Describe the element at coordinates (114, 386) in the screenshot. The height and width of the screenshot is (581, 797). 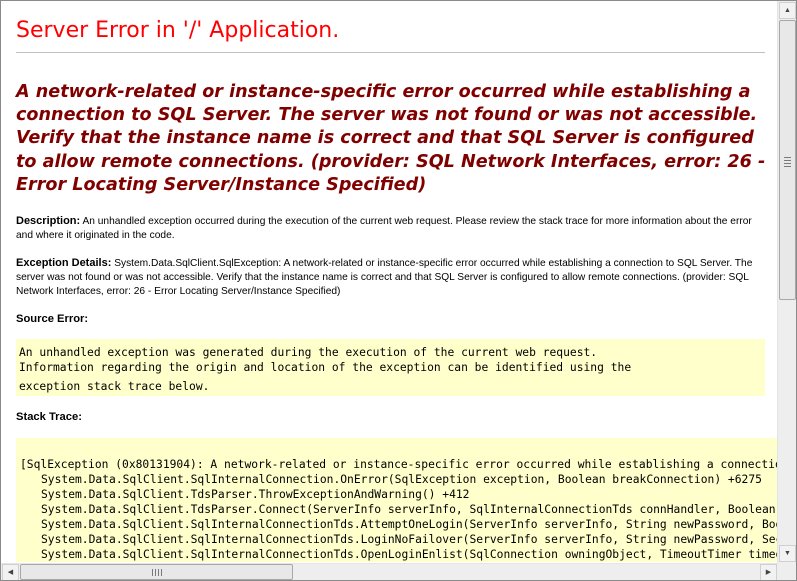
I see `source-error-line: exception stack trace below.` at that location.